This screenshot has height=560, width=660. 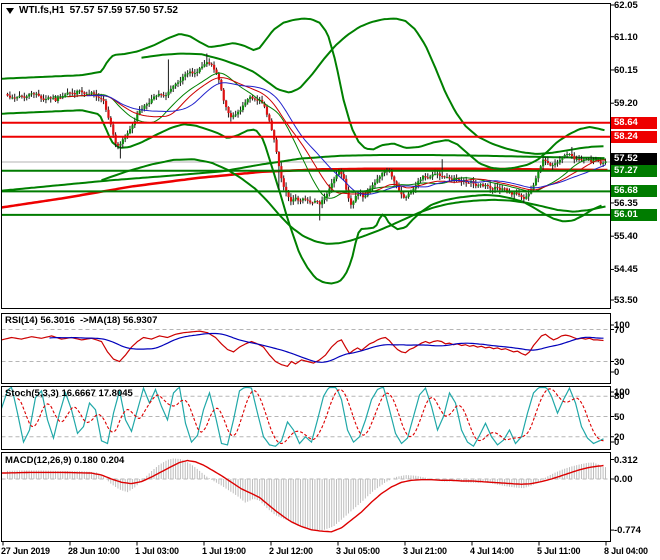 What do you see at coordinates (626, 237) in the screenshot?
I see `price-tick-label: 55.40` at bounding box center [626, 237].